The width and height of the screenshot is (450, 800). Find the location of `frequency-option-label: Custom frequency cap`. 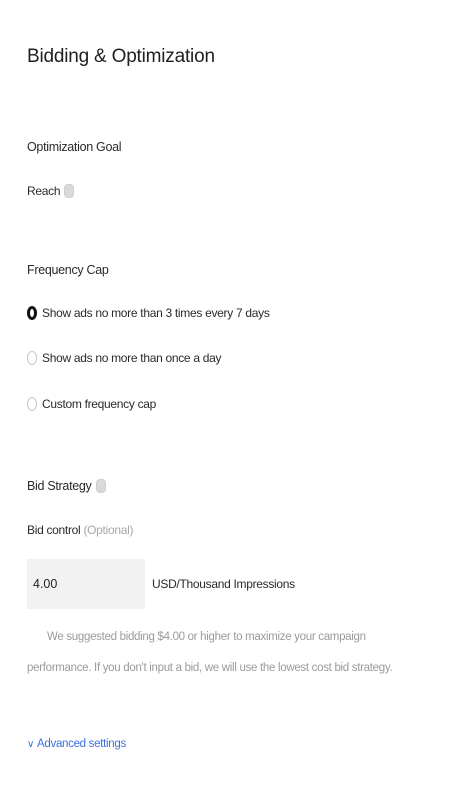

frequency-option-label: Custom frequency cap is located at coordinates (99, 404).